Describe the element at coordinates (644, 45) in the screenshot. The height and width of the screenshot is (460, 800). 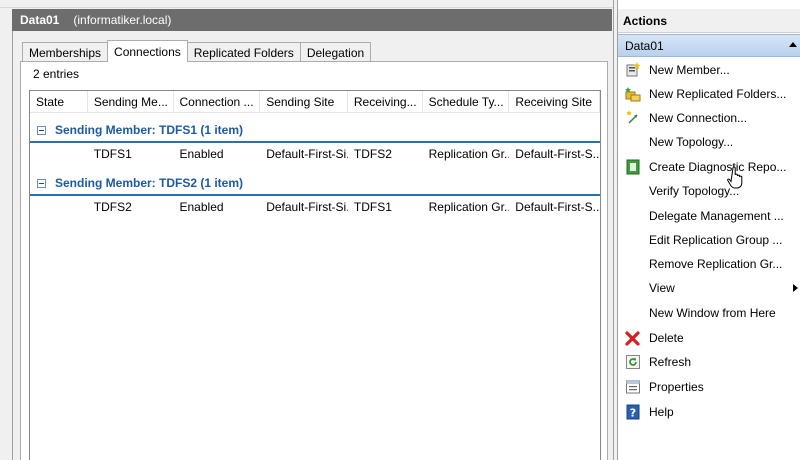
I see `actions-section-title: Data01` at that location.